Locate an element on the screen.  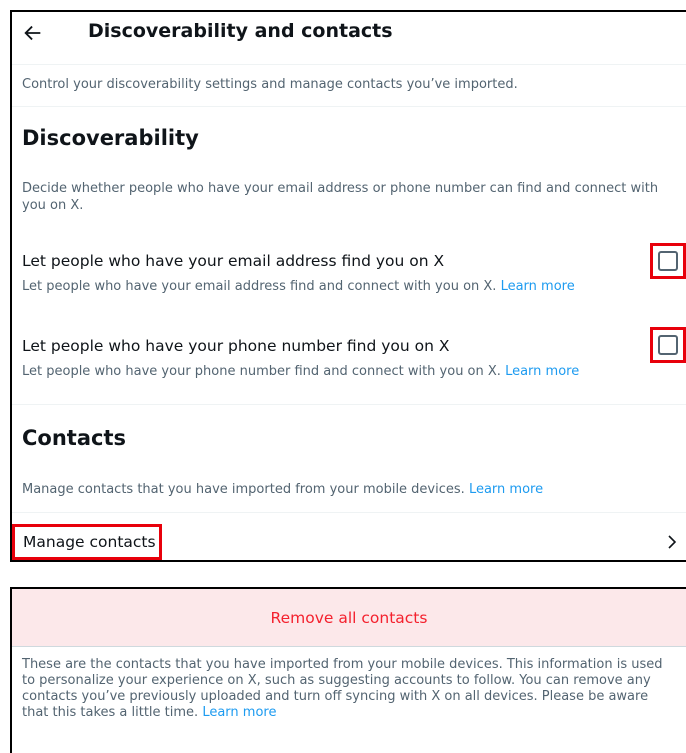
phone-discoverability-checkbox is located at coordinates (668, 345).